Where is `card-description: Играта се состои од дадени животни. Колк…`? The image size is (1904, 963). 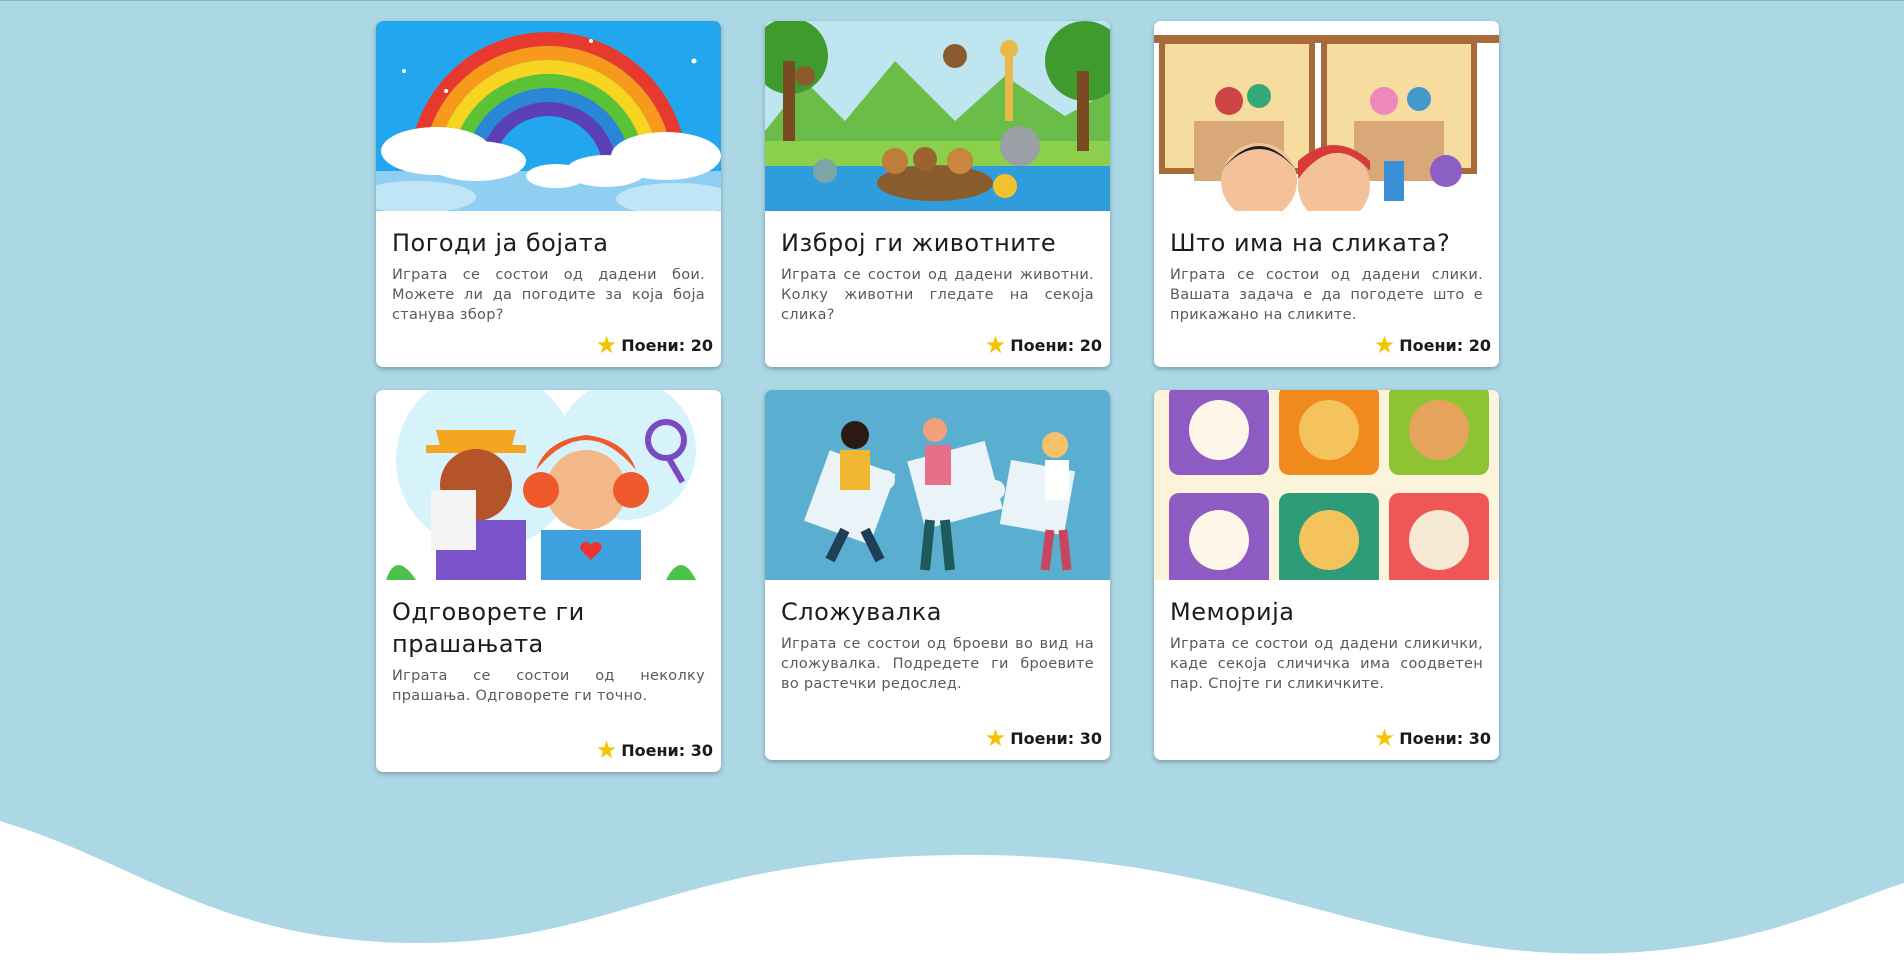
card-description: Играта се состои од дадени животни. Колк… is located at coordinates (937, 295).